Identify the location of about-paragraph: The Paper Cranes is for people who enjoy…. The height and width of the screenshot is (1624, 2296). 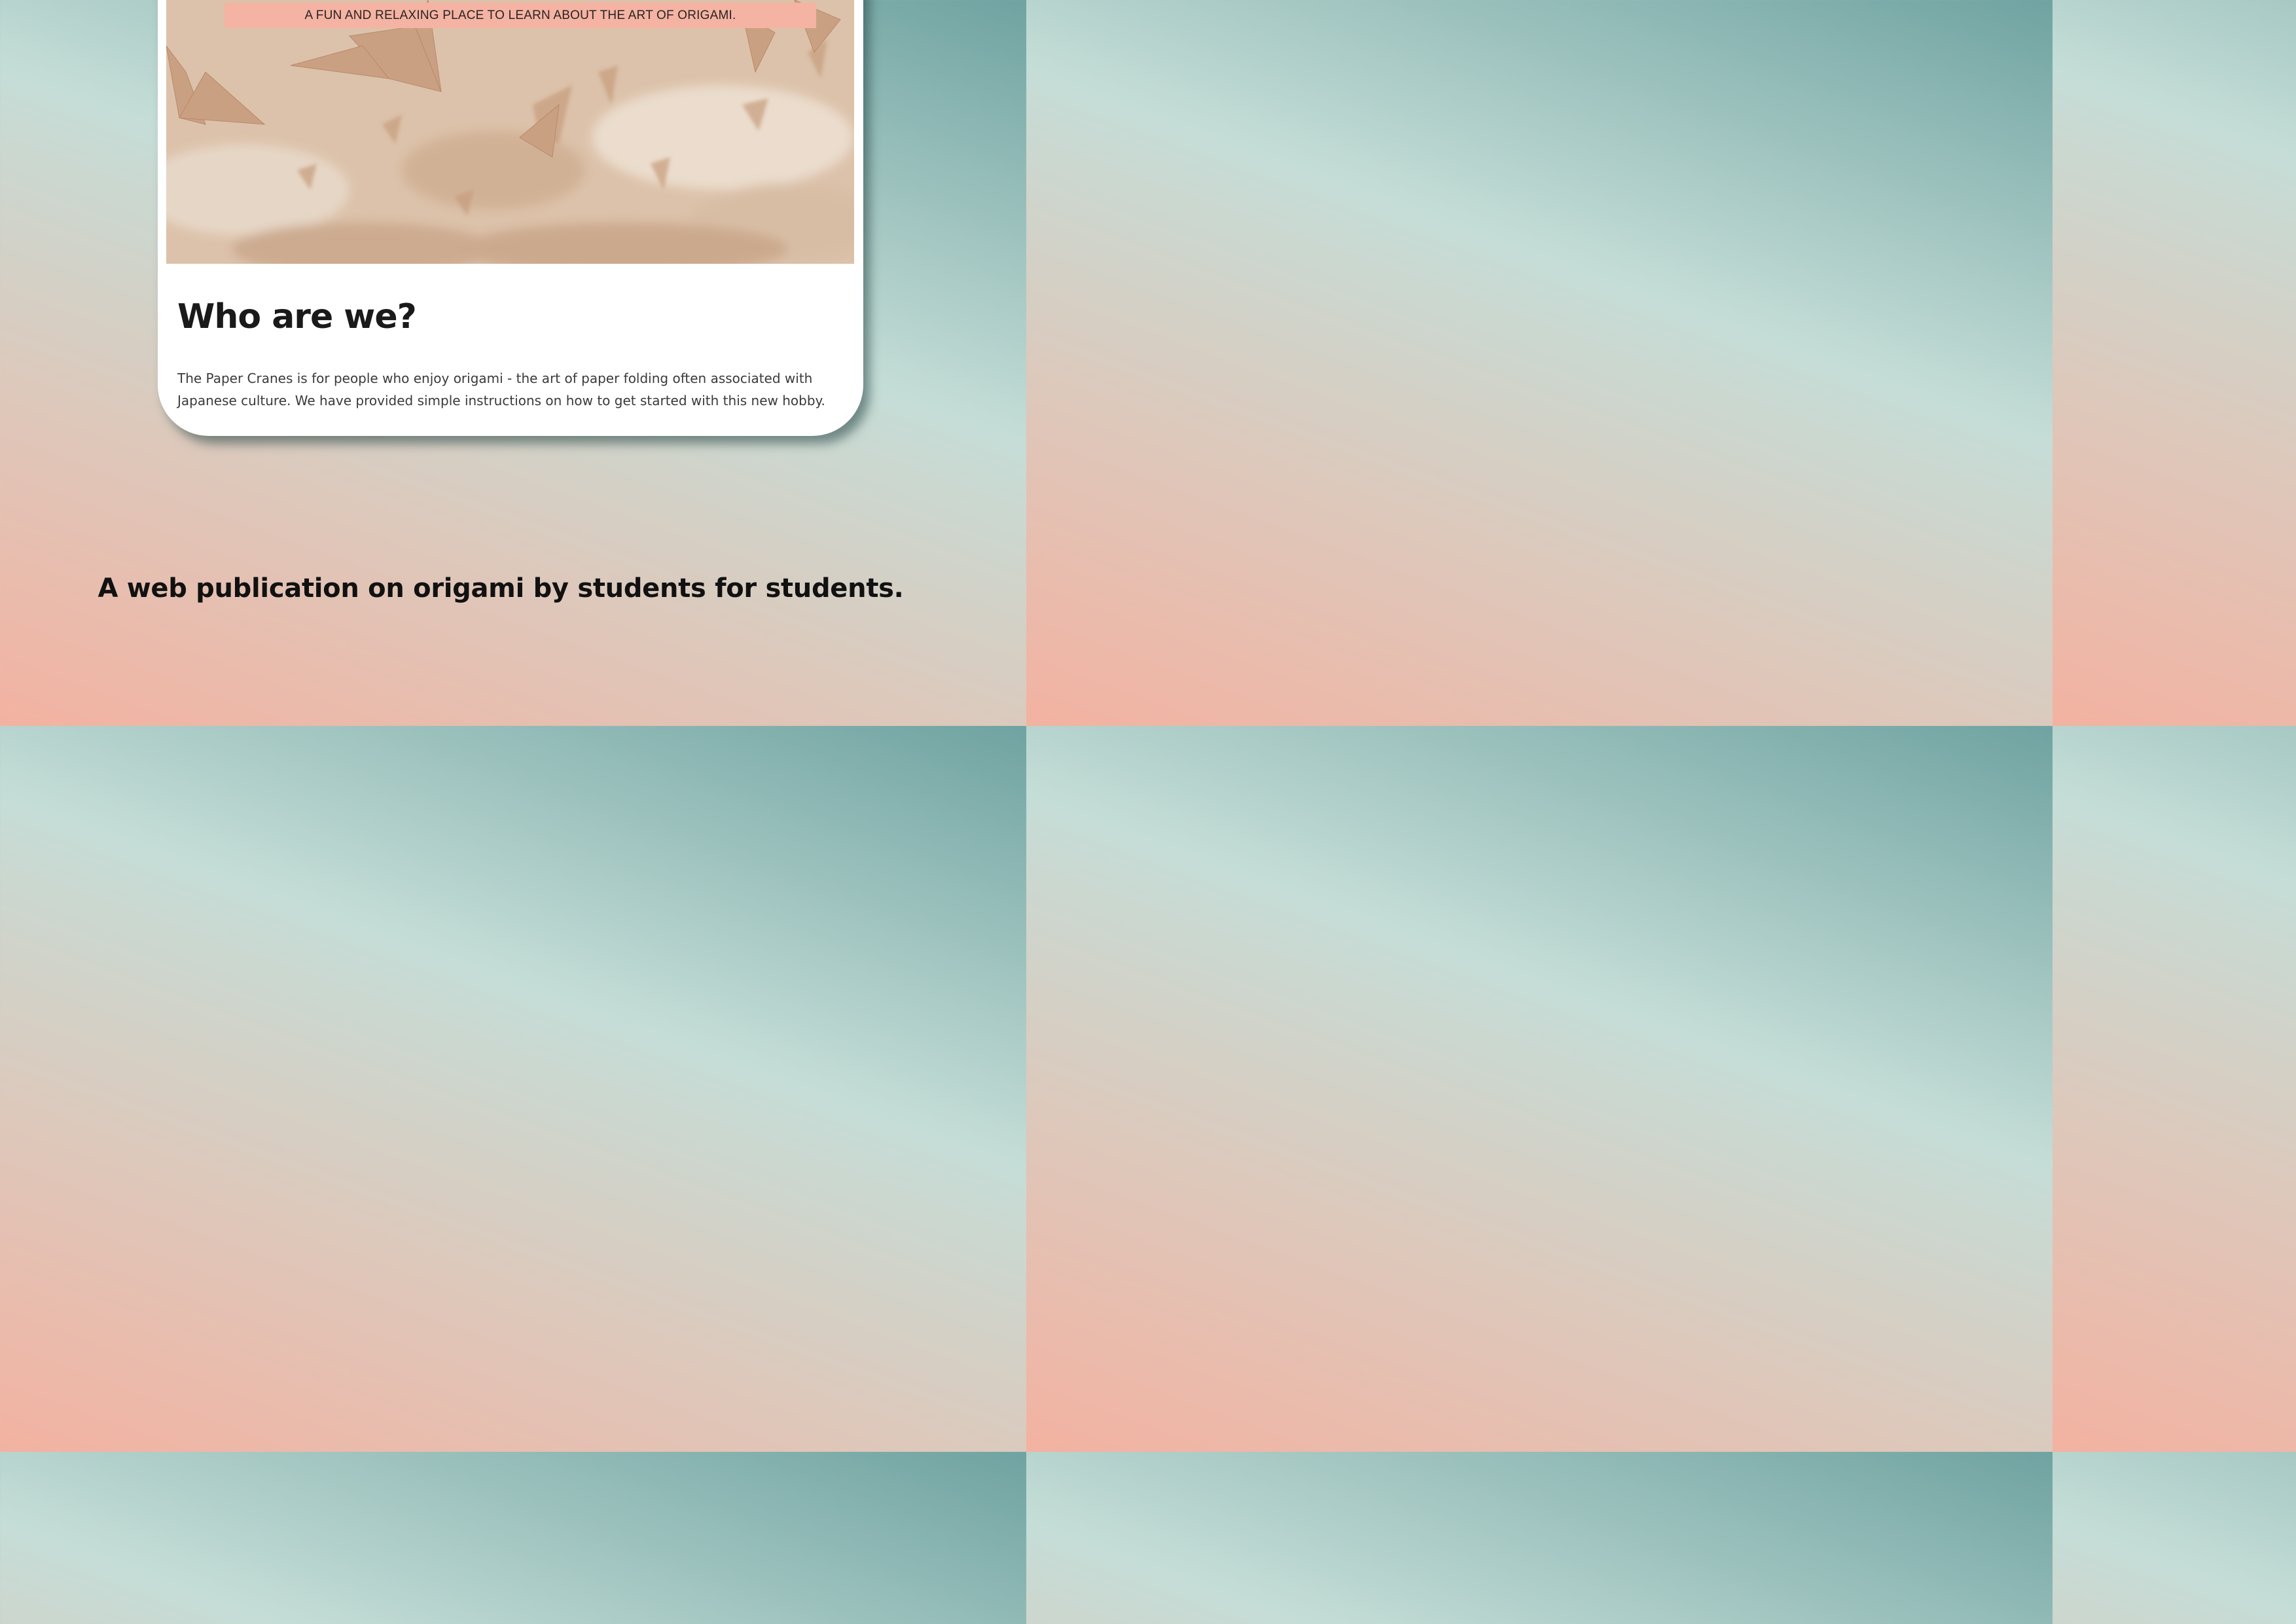
(501, 389).